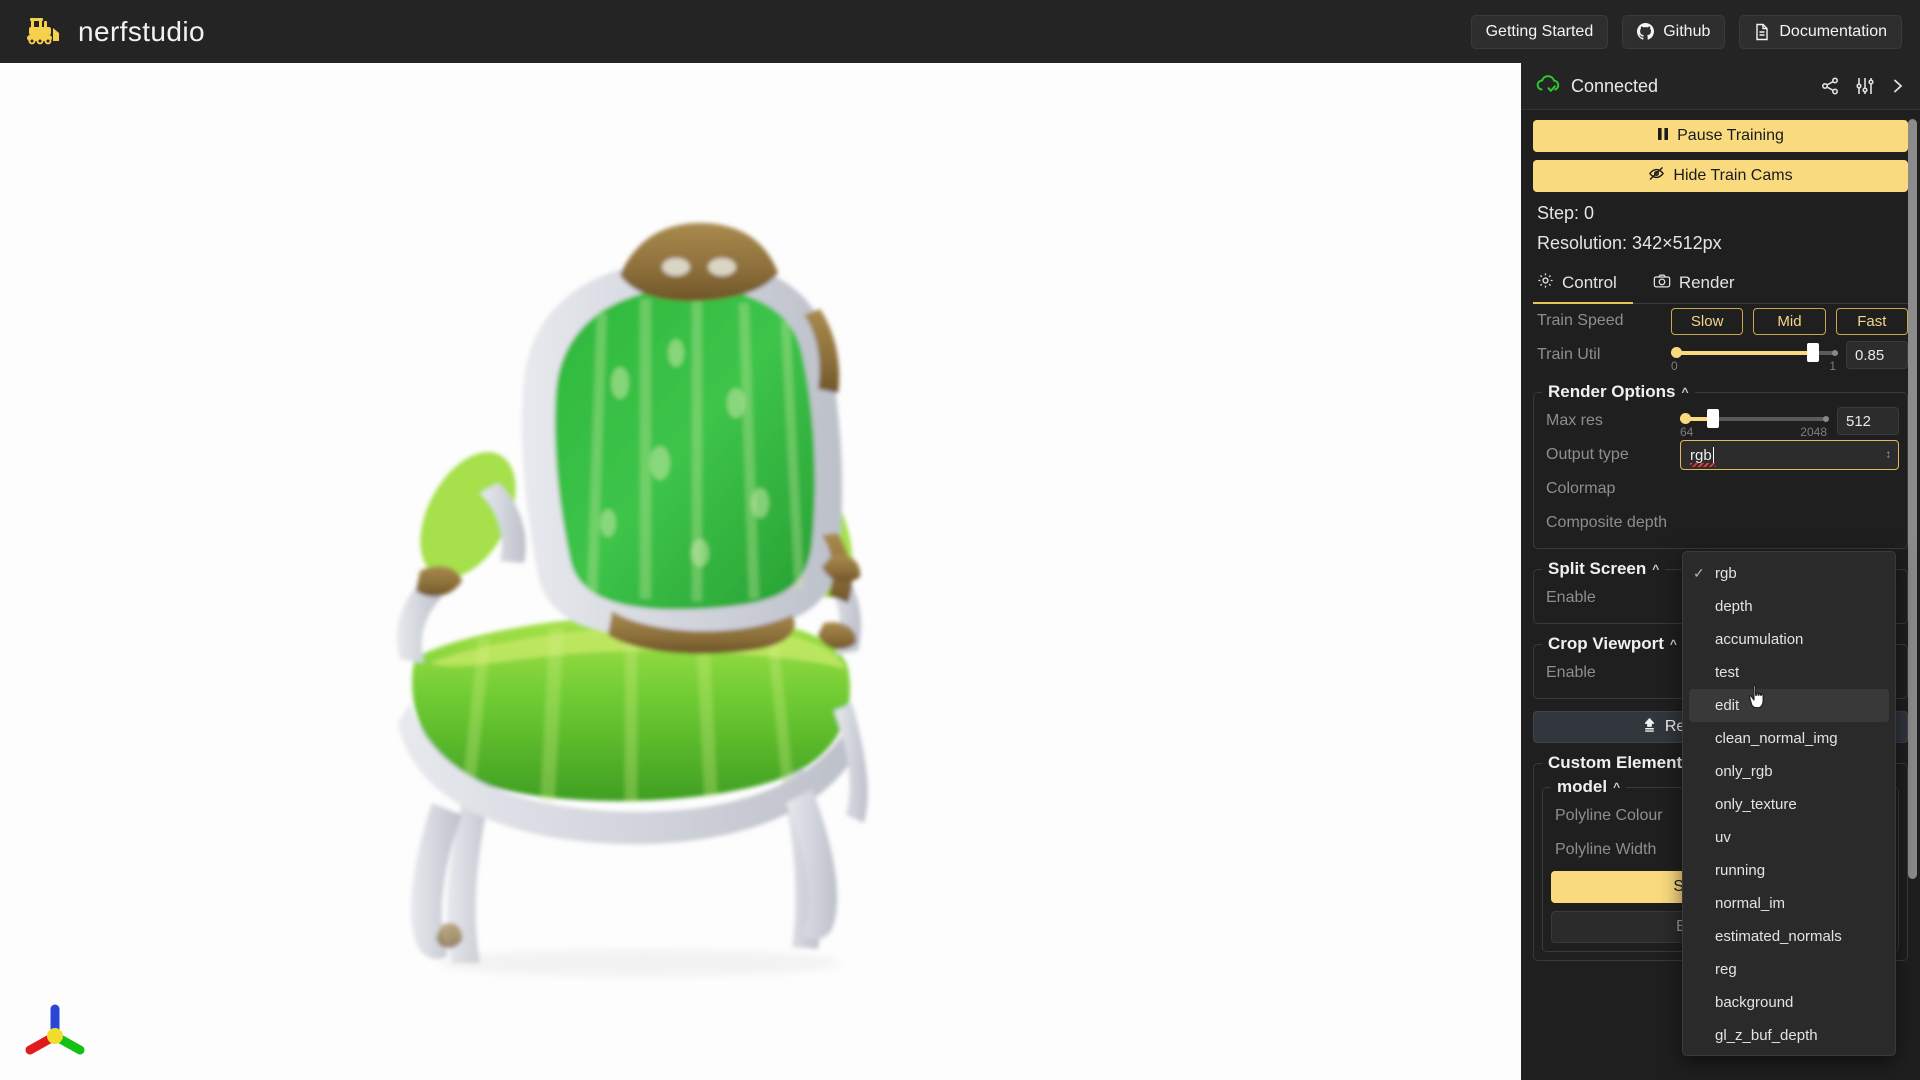 This screenshot has height=1080, width=1920. I want to click on train-speed-mid-button: Mid, so click(1789, 321).